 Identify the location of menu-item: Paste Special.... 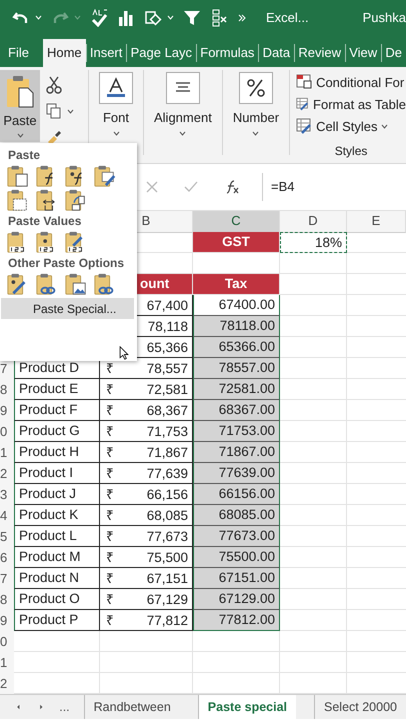
(67, 308).